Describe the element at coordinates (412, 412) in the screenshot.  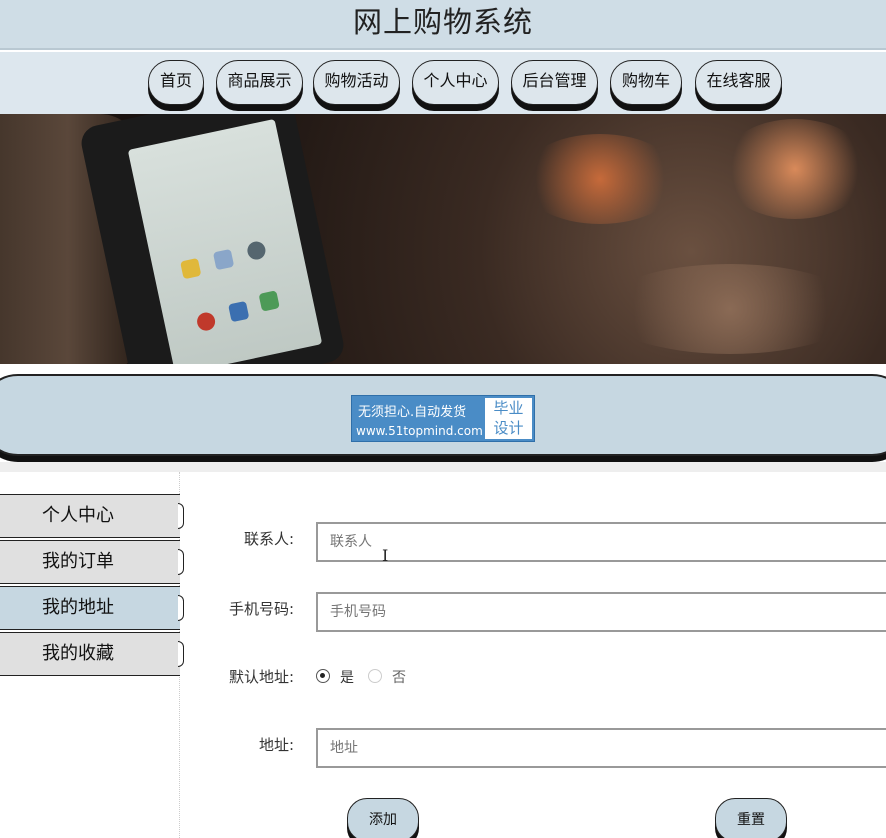
I see `watermark-line1: 无须担心.自动发货` at that location.